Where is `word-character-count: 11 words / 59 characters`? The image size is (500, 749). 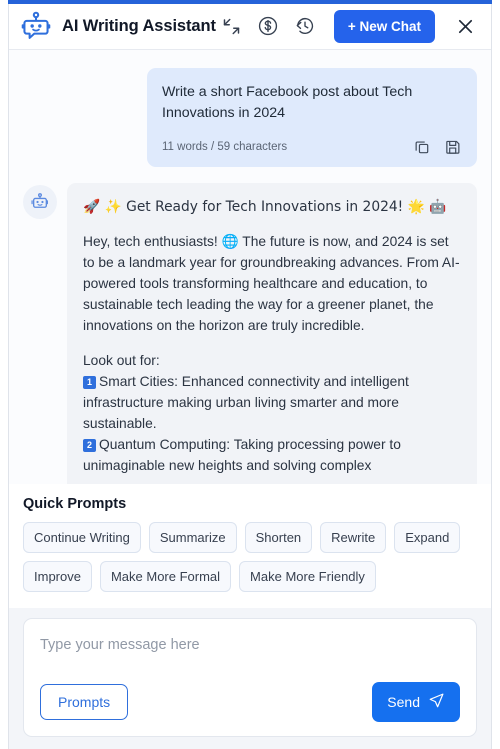 word-character-count: 11 words / 59 characters is located at coordinates (225, 147).